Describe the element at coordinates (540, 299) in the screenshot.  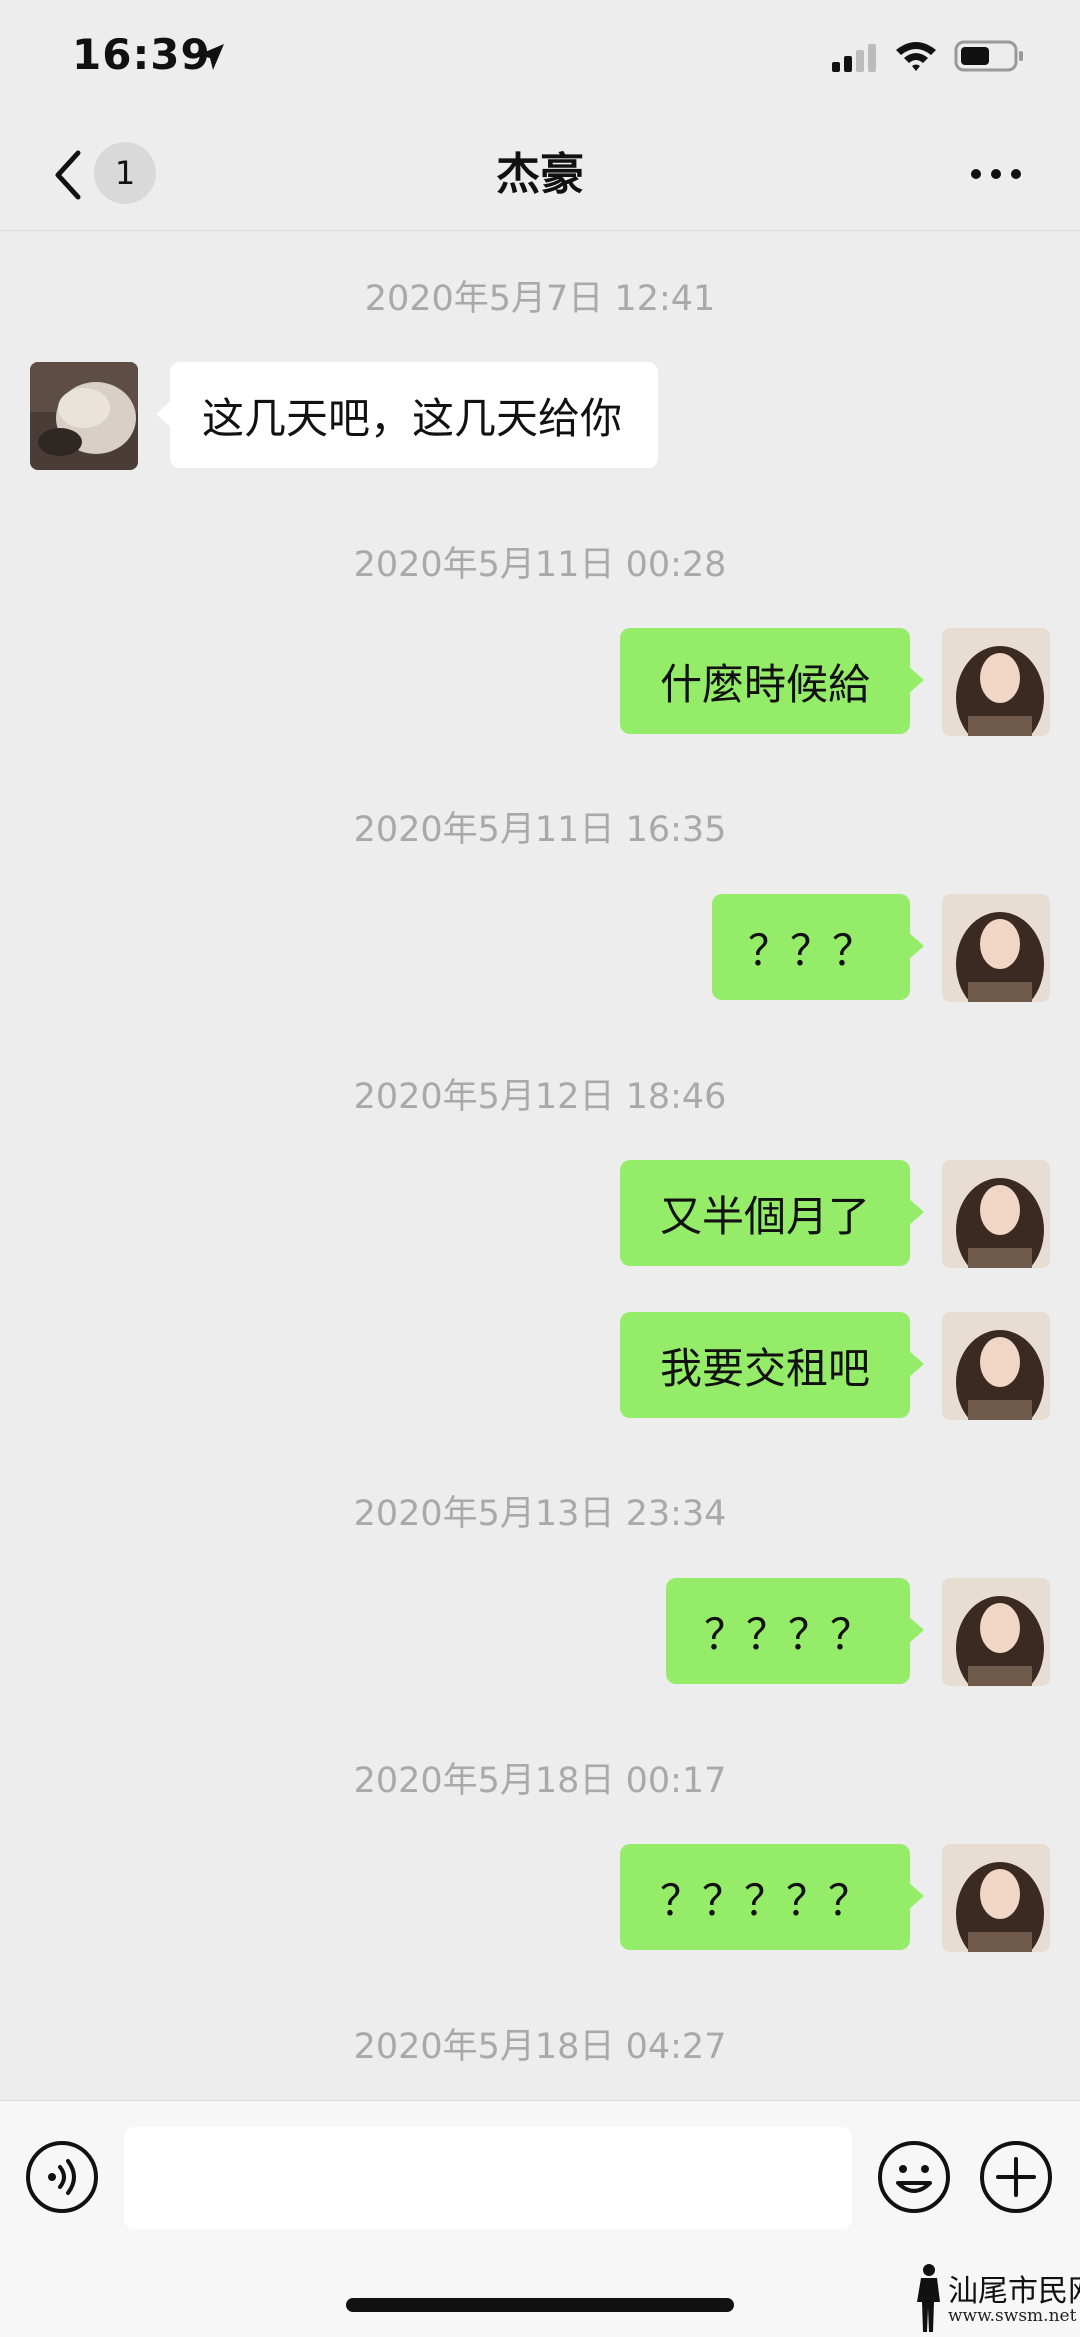
I see `timestamp: 2020年5月7日 12:41` at that location.